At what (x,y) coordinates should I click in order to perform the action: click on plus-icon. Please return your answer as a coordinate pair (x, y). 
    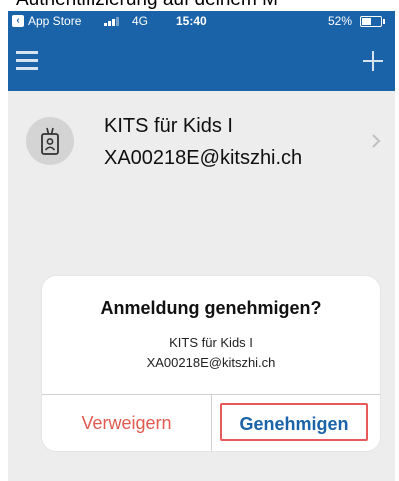
    Looking at the image, I should click on (373, 61).